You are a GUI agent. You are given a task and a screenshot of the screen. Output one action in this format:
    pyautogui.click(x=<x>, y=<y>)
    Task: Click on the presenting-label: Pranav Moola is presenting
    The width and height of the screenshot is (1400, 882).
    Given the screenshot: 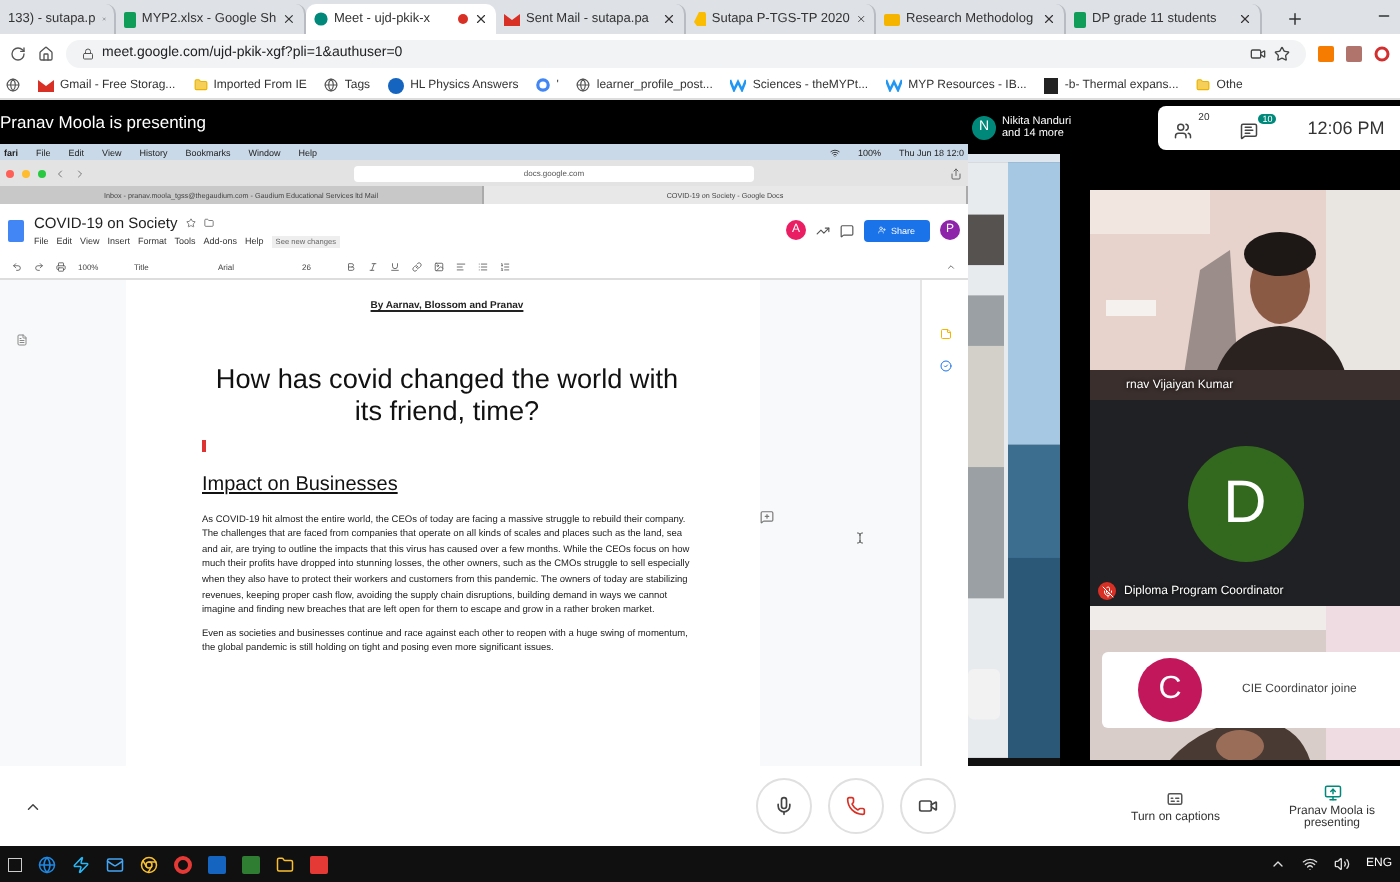 What is the action you would take?
    pyautogui.click(x=104, y=123)
    